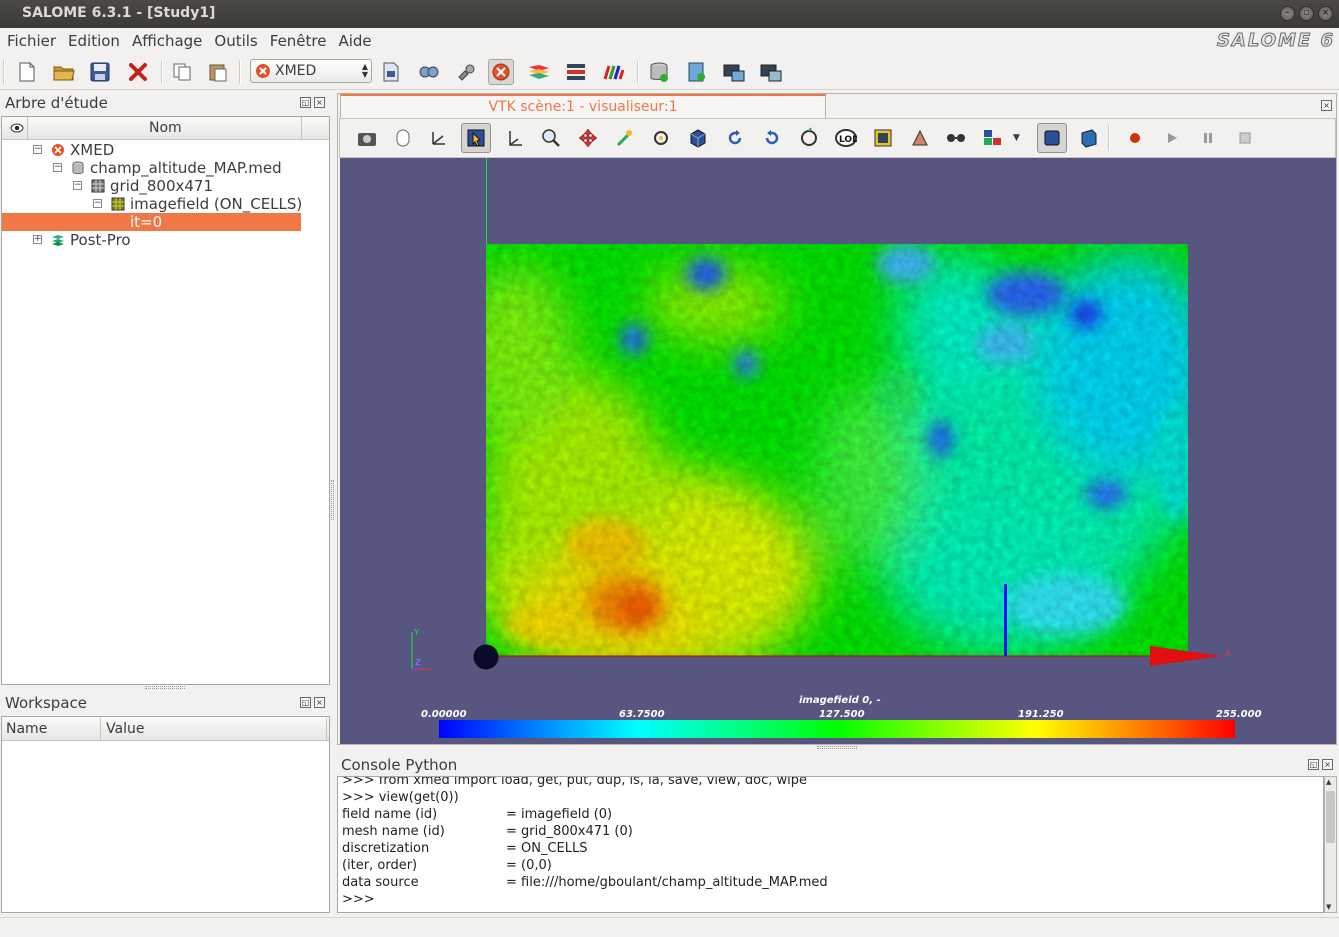 Image resolution: width=1339 pixels, height=937 pixels. I want to click on copy-icon, so click(182, 72).